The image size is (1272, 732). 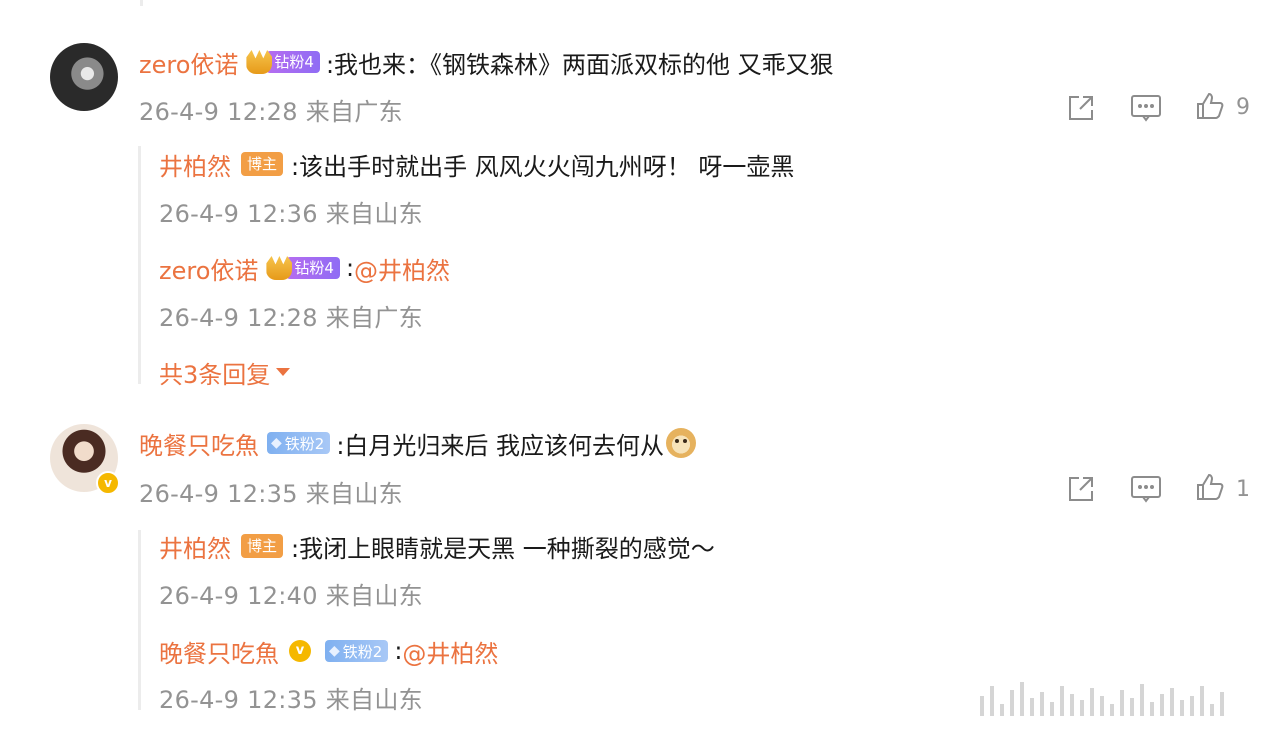 What do you see at coordinates (208, 268) in the screenshot?
I see `reply-username: zero依诺` at bounding box center [208, 268].